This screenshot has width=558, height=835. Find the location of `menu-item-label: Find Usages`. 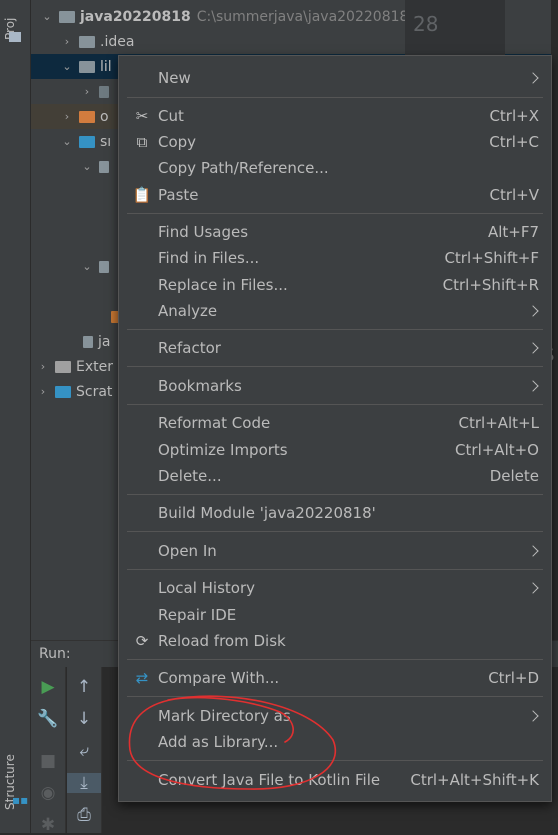

menu-item-label: Find Usages is located at coordinates (203, 232).